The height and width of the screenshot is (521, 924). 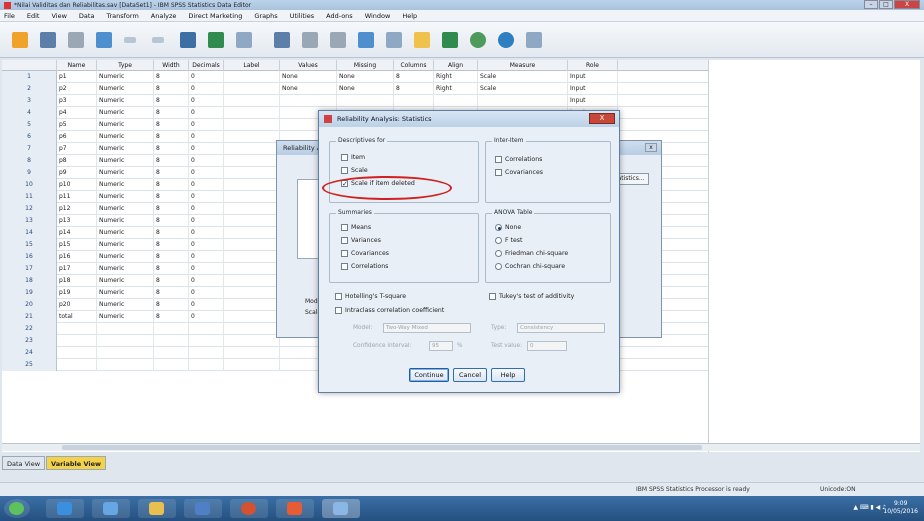 What do you see at coordinates (77, 77) in the screenshot?
I see `cell-name: p1` at bounding box center [77, 77].